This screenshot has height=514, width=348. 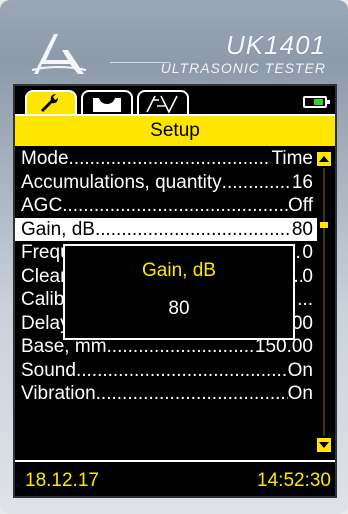 I want to click on arrow-up-icon, so click(x=324, y=159).